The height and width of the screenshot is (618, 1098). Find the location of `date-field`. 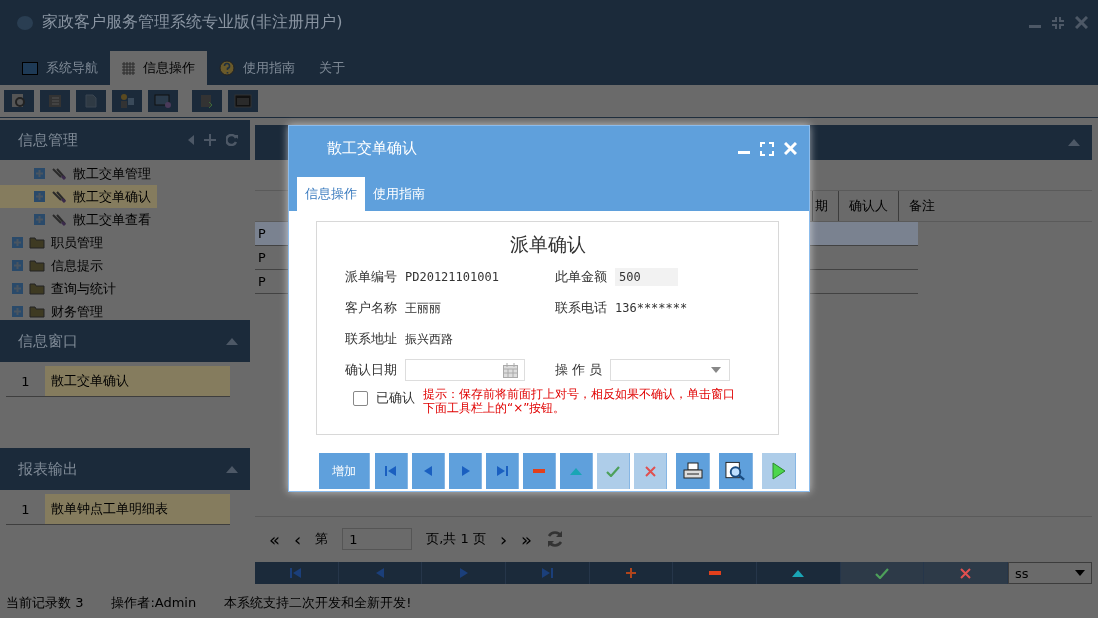

date-field is located at coordinates (465, 370).